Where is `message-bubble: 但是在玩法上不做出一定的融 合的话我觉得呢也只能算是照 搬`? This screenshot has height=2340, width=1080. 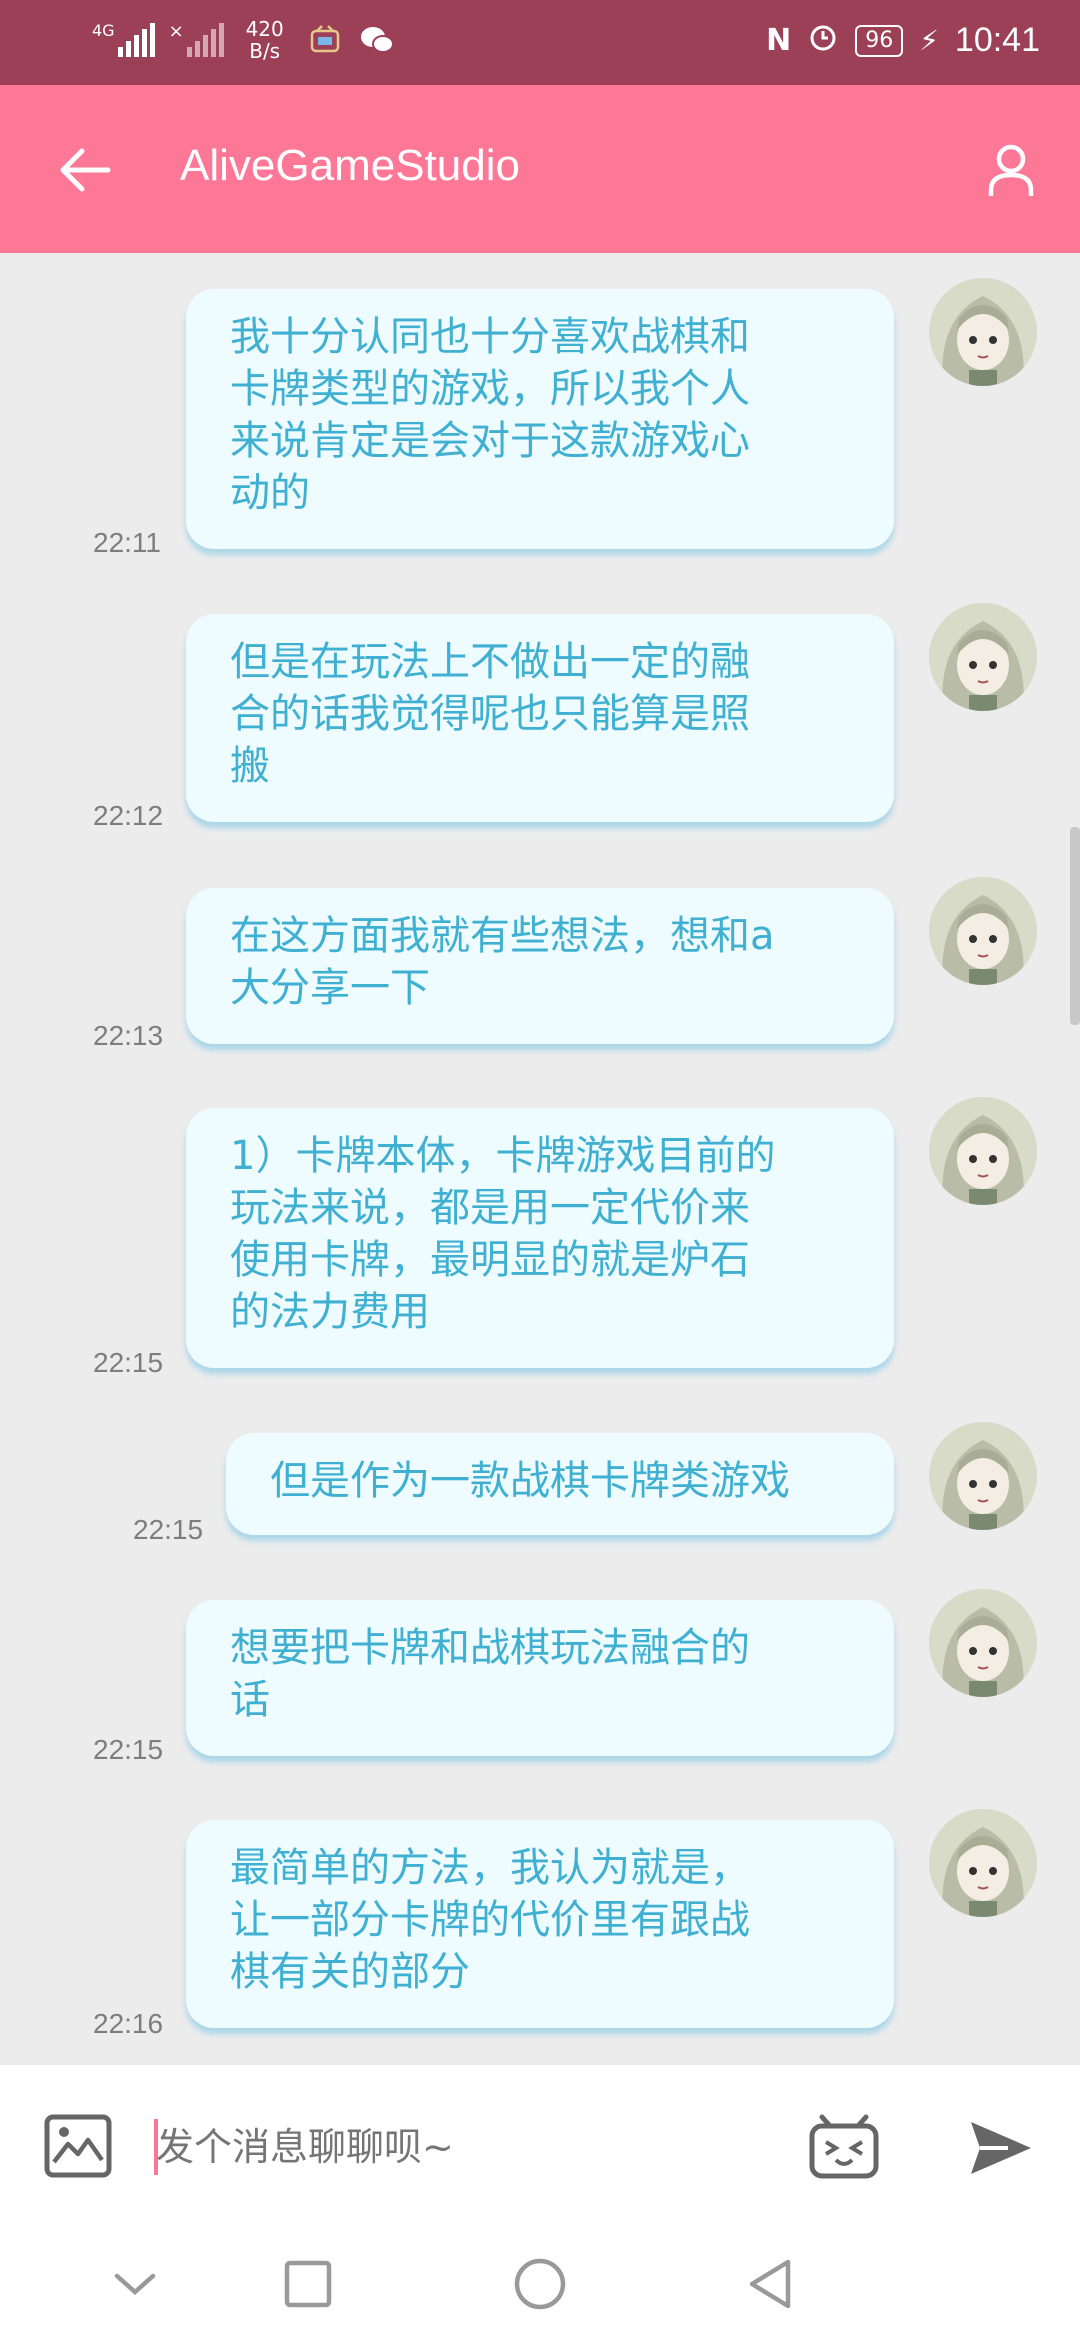 message-bubble: 但是在玩法上不做出一定的融 合的话我觉得呢也只能算是照 搬 is located at coordinates (540, 718).